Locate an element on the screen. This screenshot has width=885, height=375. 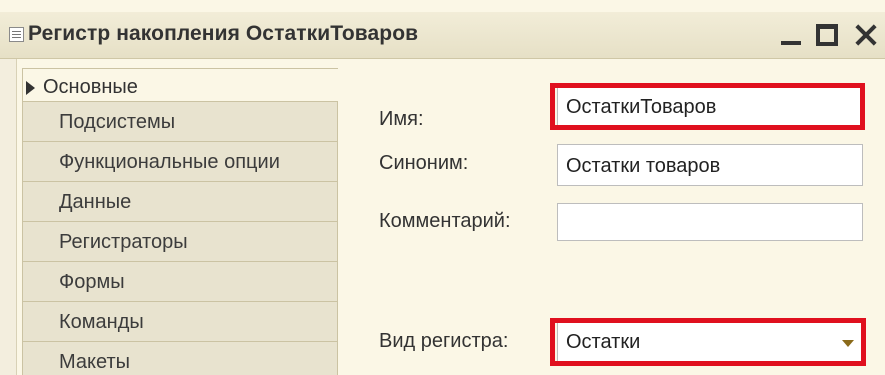
chevron-down-icon is located at coordinates (848, 343).